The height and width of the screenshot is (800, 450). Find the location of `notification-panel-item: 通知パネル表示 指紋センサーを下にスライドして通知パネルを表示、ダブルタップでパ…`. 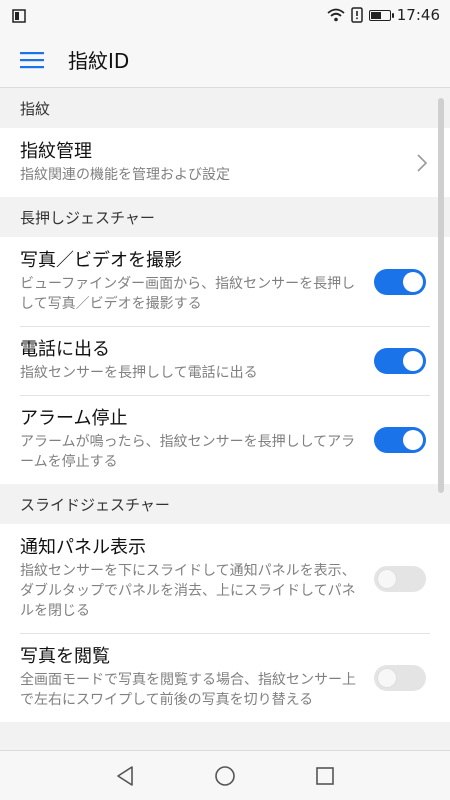

notification-panel-item: 通知パネル表示 指紋センサーを下にスライドして通知パネルを表示、ダブルタップでパ… is located at coordinates (225, 578).